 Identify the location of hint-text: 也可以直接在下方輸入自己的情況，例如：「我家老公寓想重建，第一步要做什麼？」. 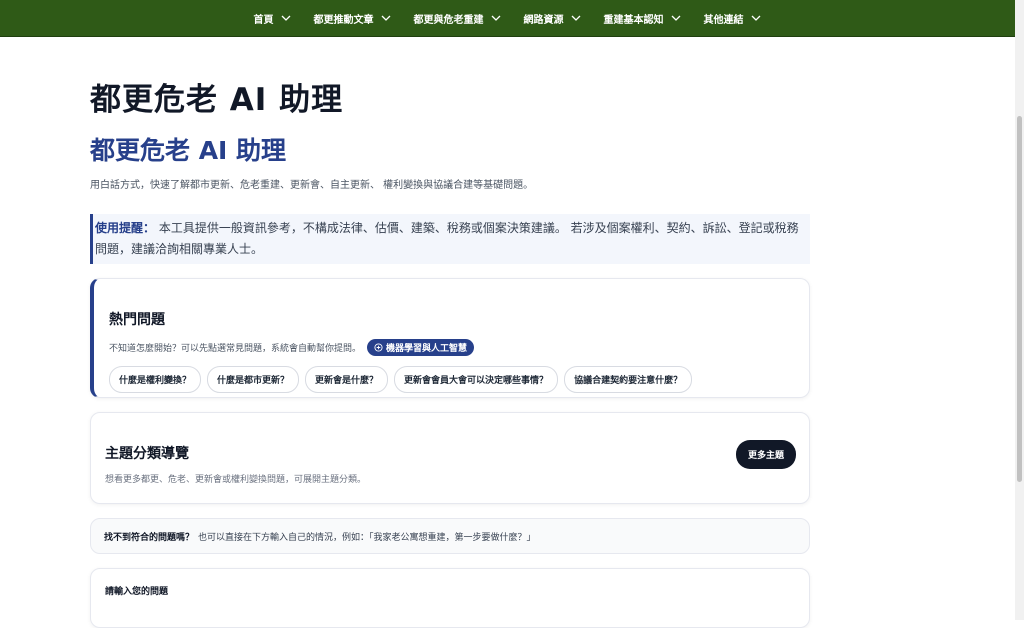
(367, 537).